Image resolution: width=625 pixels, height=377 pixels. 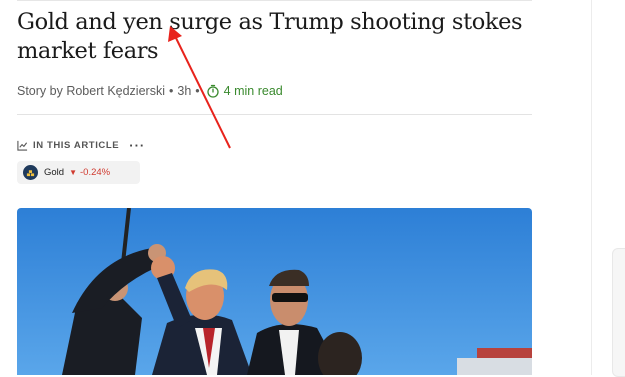 What do you see at coordinates (213, 91) in the screenshot?
I see `stopwatch-icon` at bounding box center [213, 91].